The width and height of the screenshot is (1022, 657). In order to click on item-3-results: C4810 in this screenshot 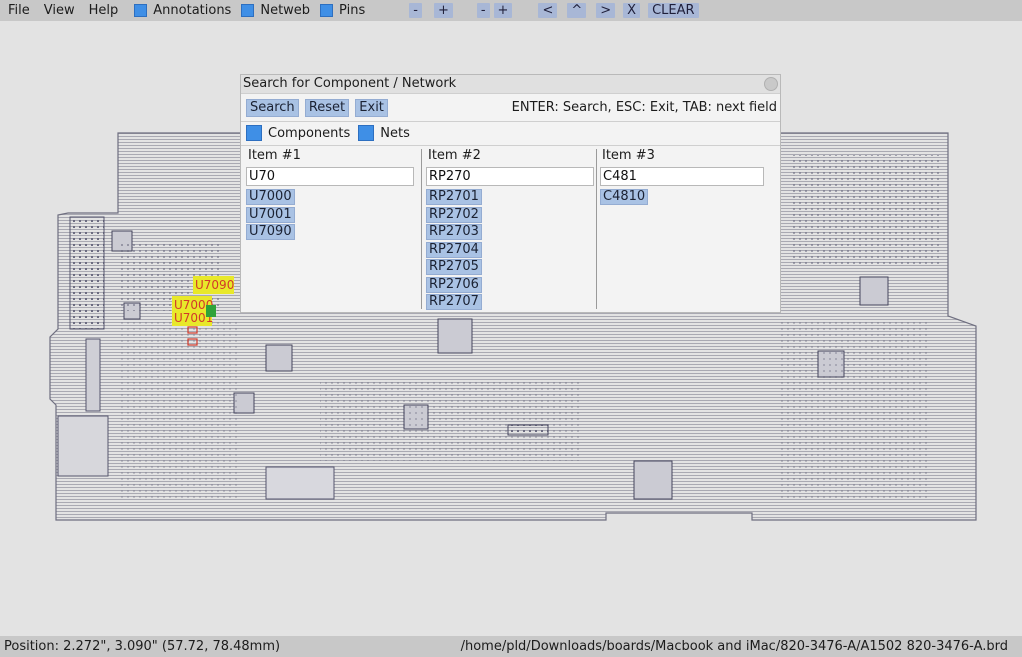, I will do `click(687, 197)`.